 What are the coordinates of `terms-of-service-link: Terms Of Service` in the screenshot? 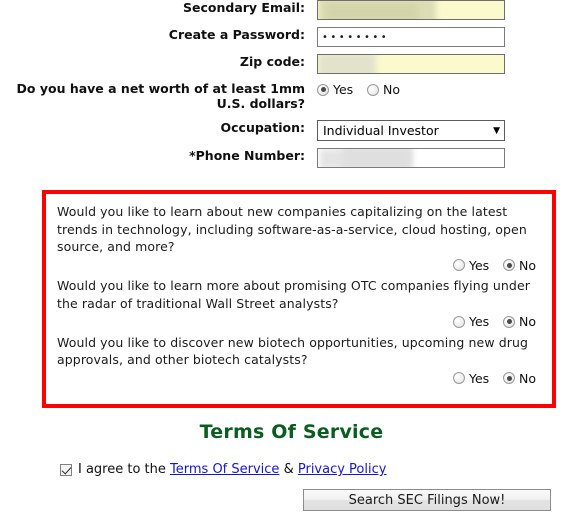 It's located at (224, 469).